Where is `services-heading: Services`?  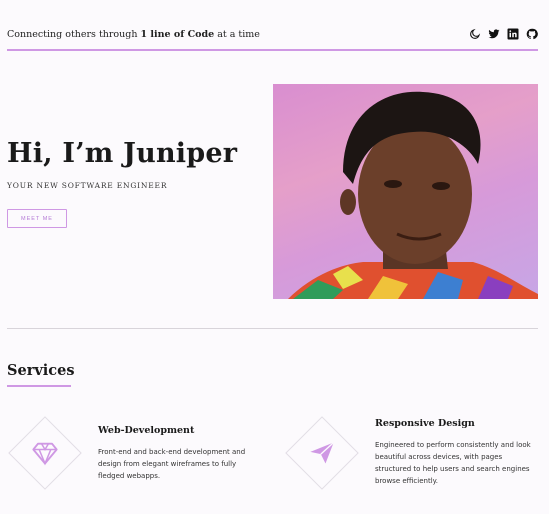
services-heading: Services is located at coordinates (41, 370).